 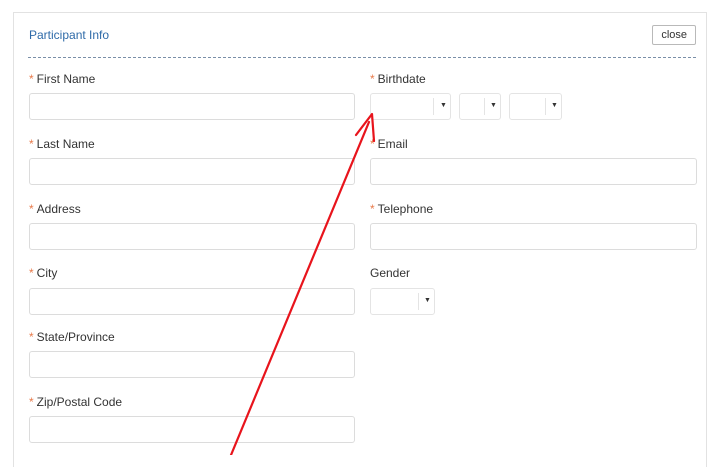 What do you see at coordinates (62, 144) in the screenshot?
I see `last-name-label: * Last Name` at bounding box center [62, 144].